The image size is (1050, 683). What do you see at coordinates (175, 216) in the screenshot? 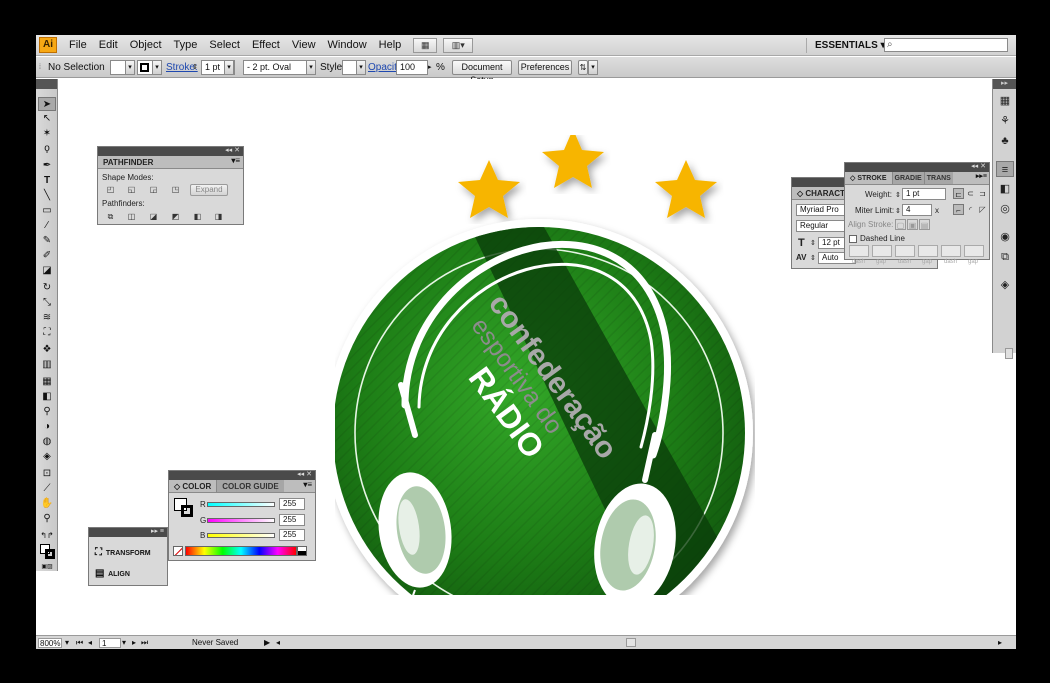
I see `crop-icon: ◩` at bounding box center [175, 216].